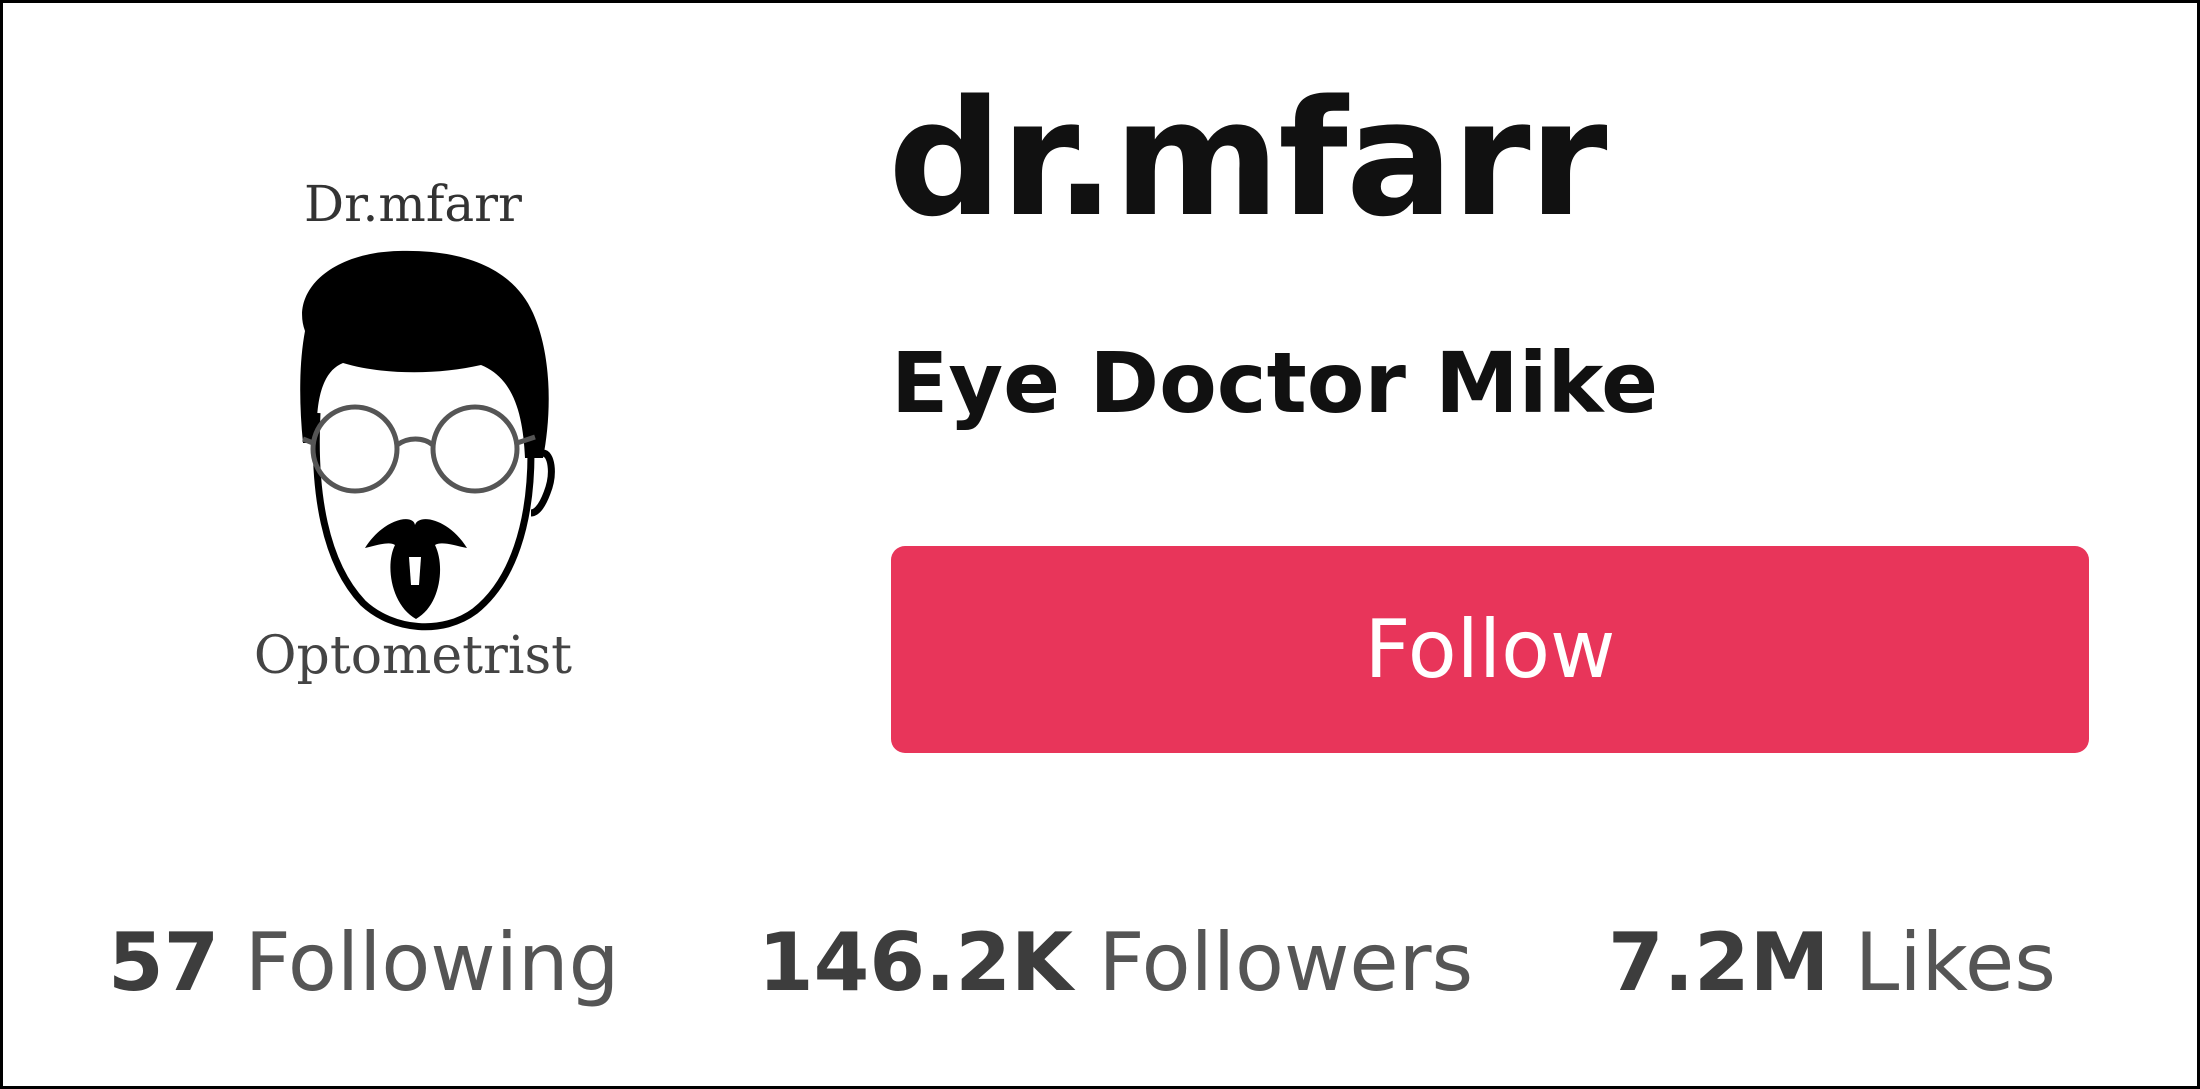 The image size is (2200, 1089). I want to click on followers-label: Followers, so click(1286, 962).